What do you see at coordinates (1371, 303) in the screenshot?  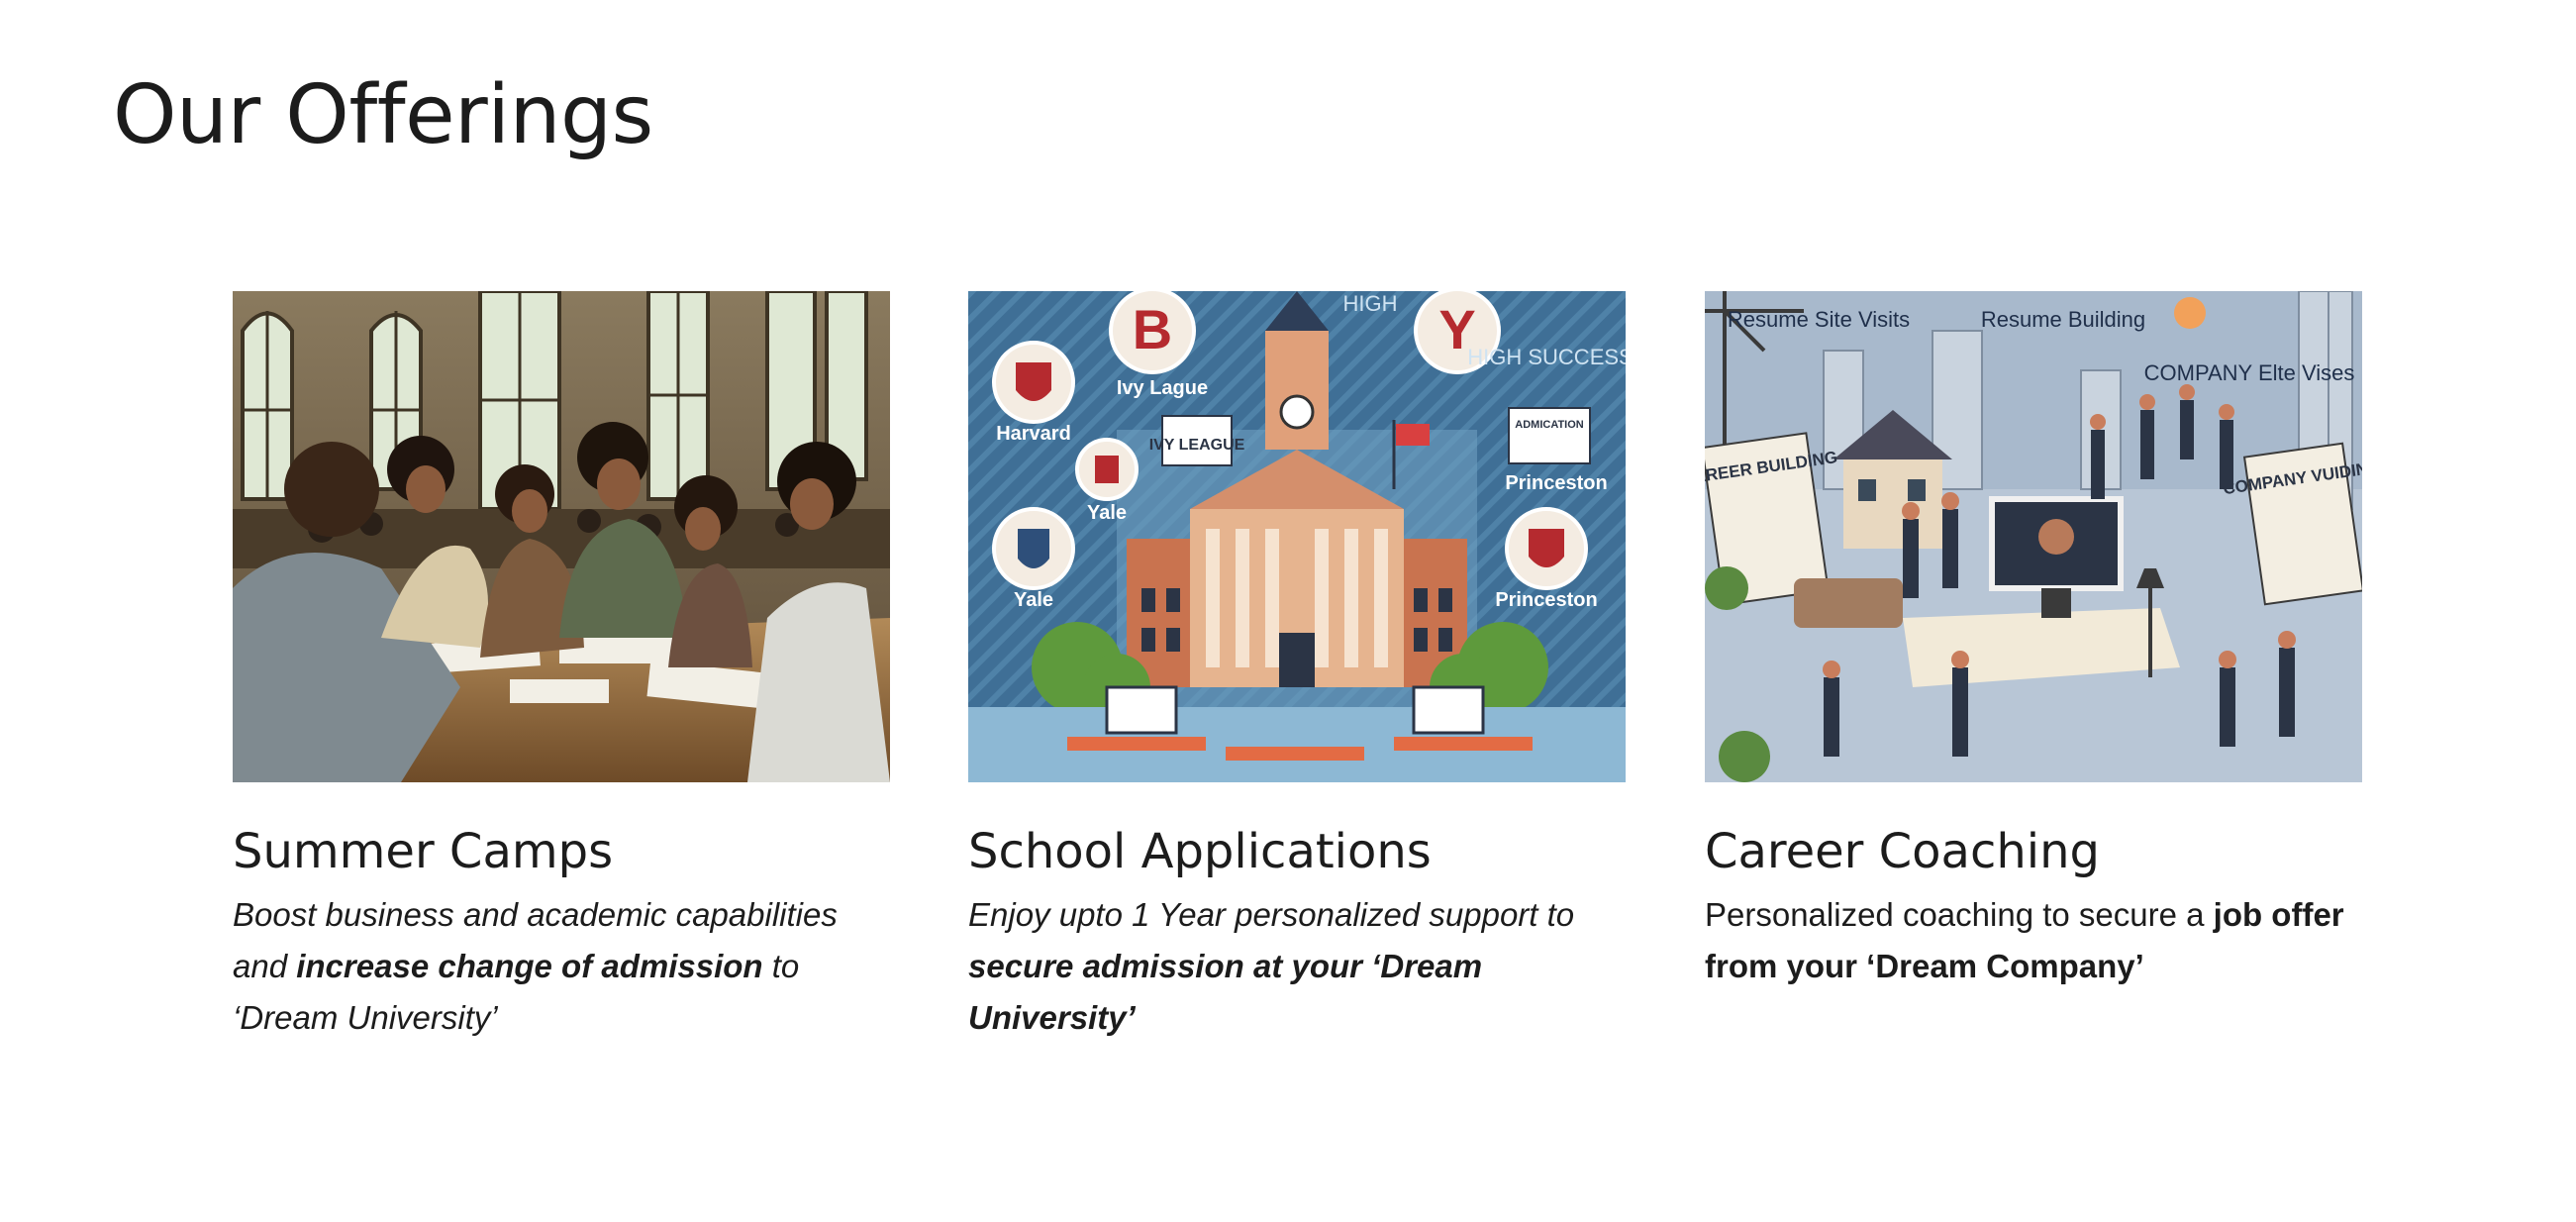 I see `image-label: HIGH` at bounding box center [1371, 303].